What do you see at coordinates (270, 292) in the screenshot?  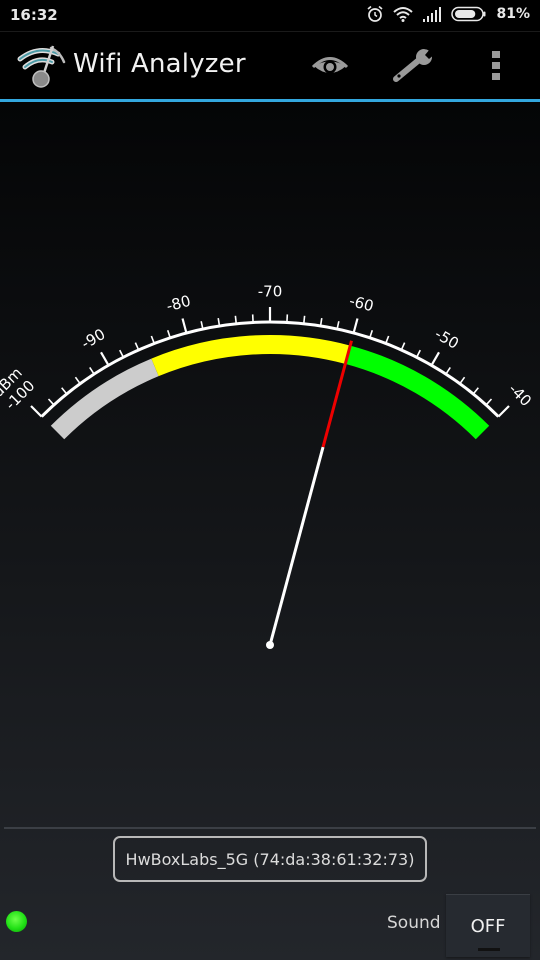 I see `meter-label: -70` at bounding box center [270, 292].